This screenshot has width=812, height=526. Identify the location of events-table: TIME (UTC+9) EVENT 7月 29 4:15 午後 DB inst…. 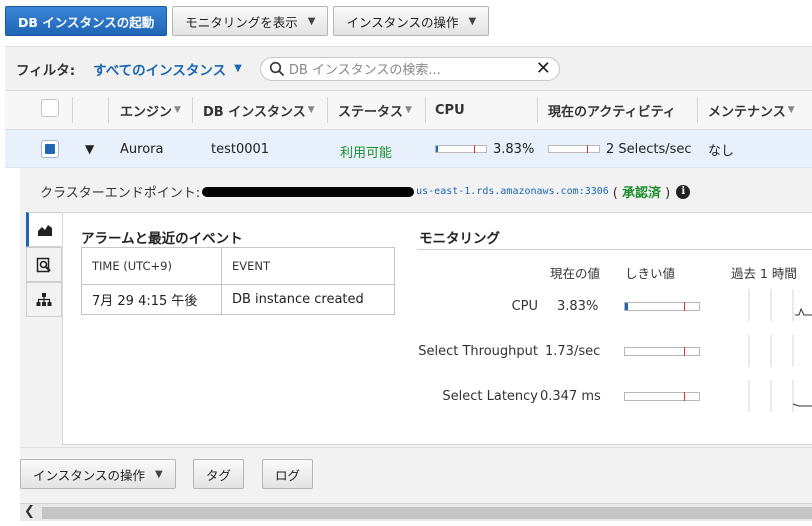
(238, 281).